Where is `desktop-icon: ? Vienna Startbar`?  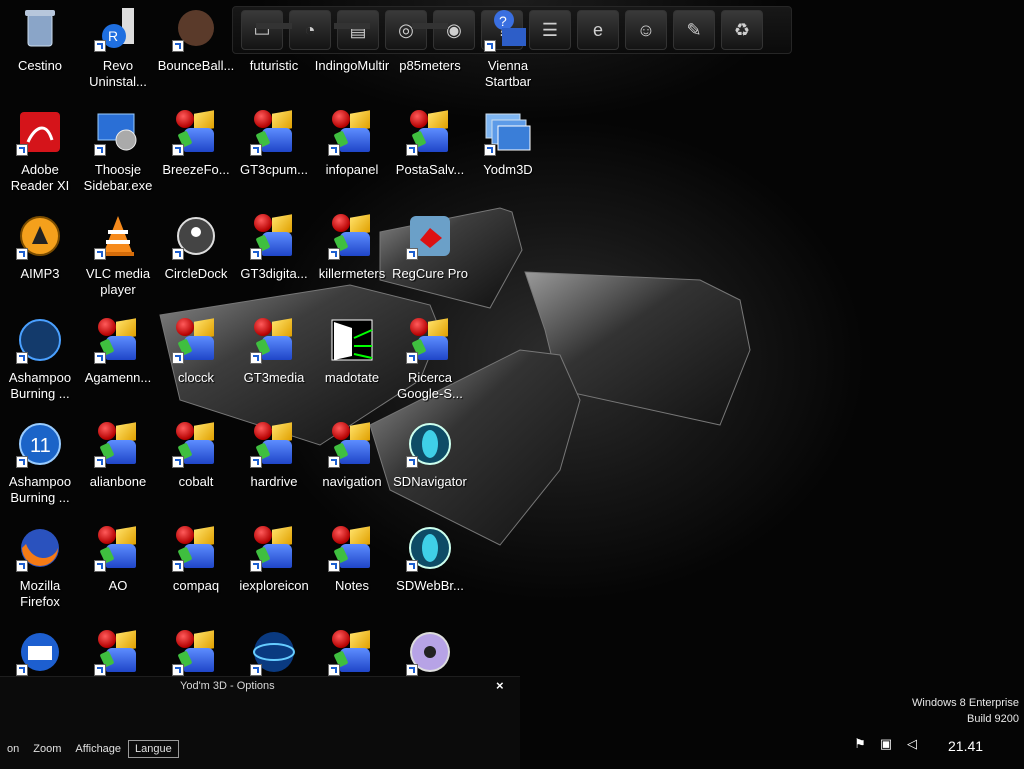
desktop-icon: ? Vienna Startbar is located at coordinates (508, 54).